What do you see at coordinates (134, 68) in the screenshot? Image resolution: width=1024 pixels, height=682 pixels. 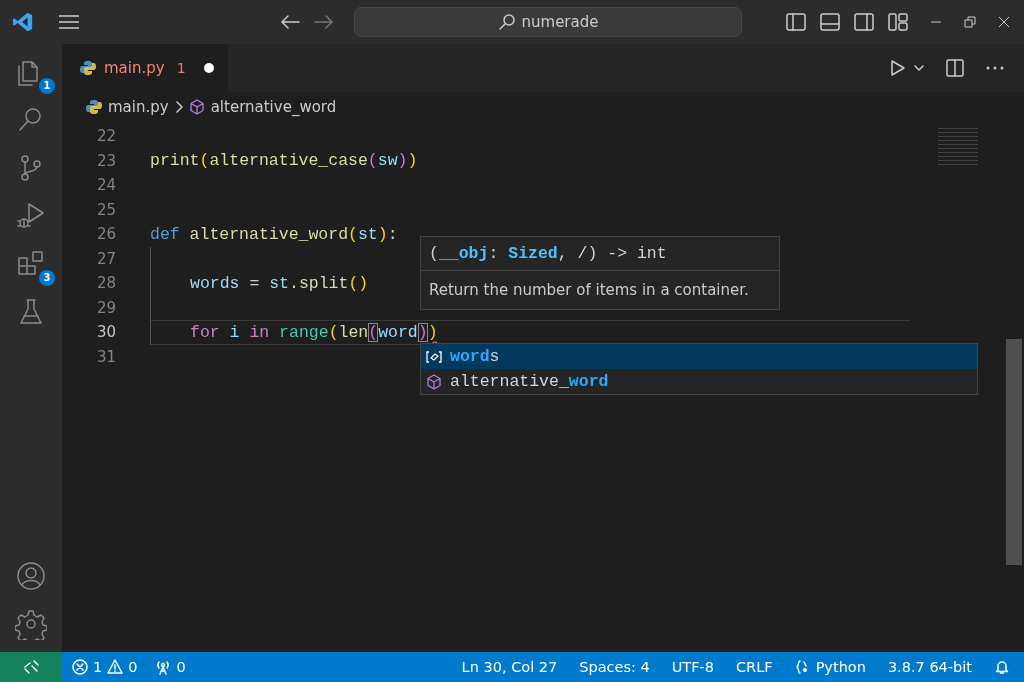 I see `tab-label: main.py` at bounding box center [134, 68].